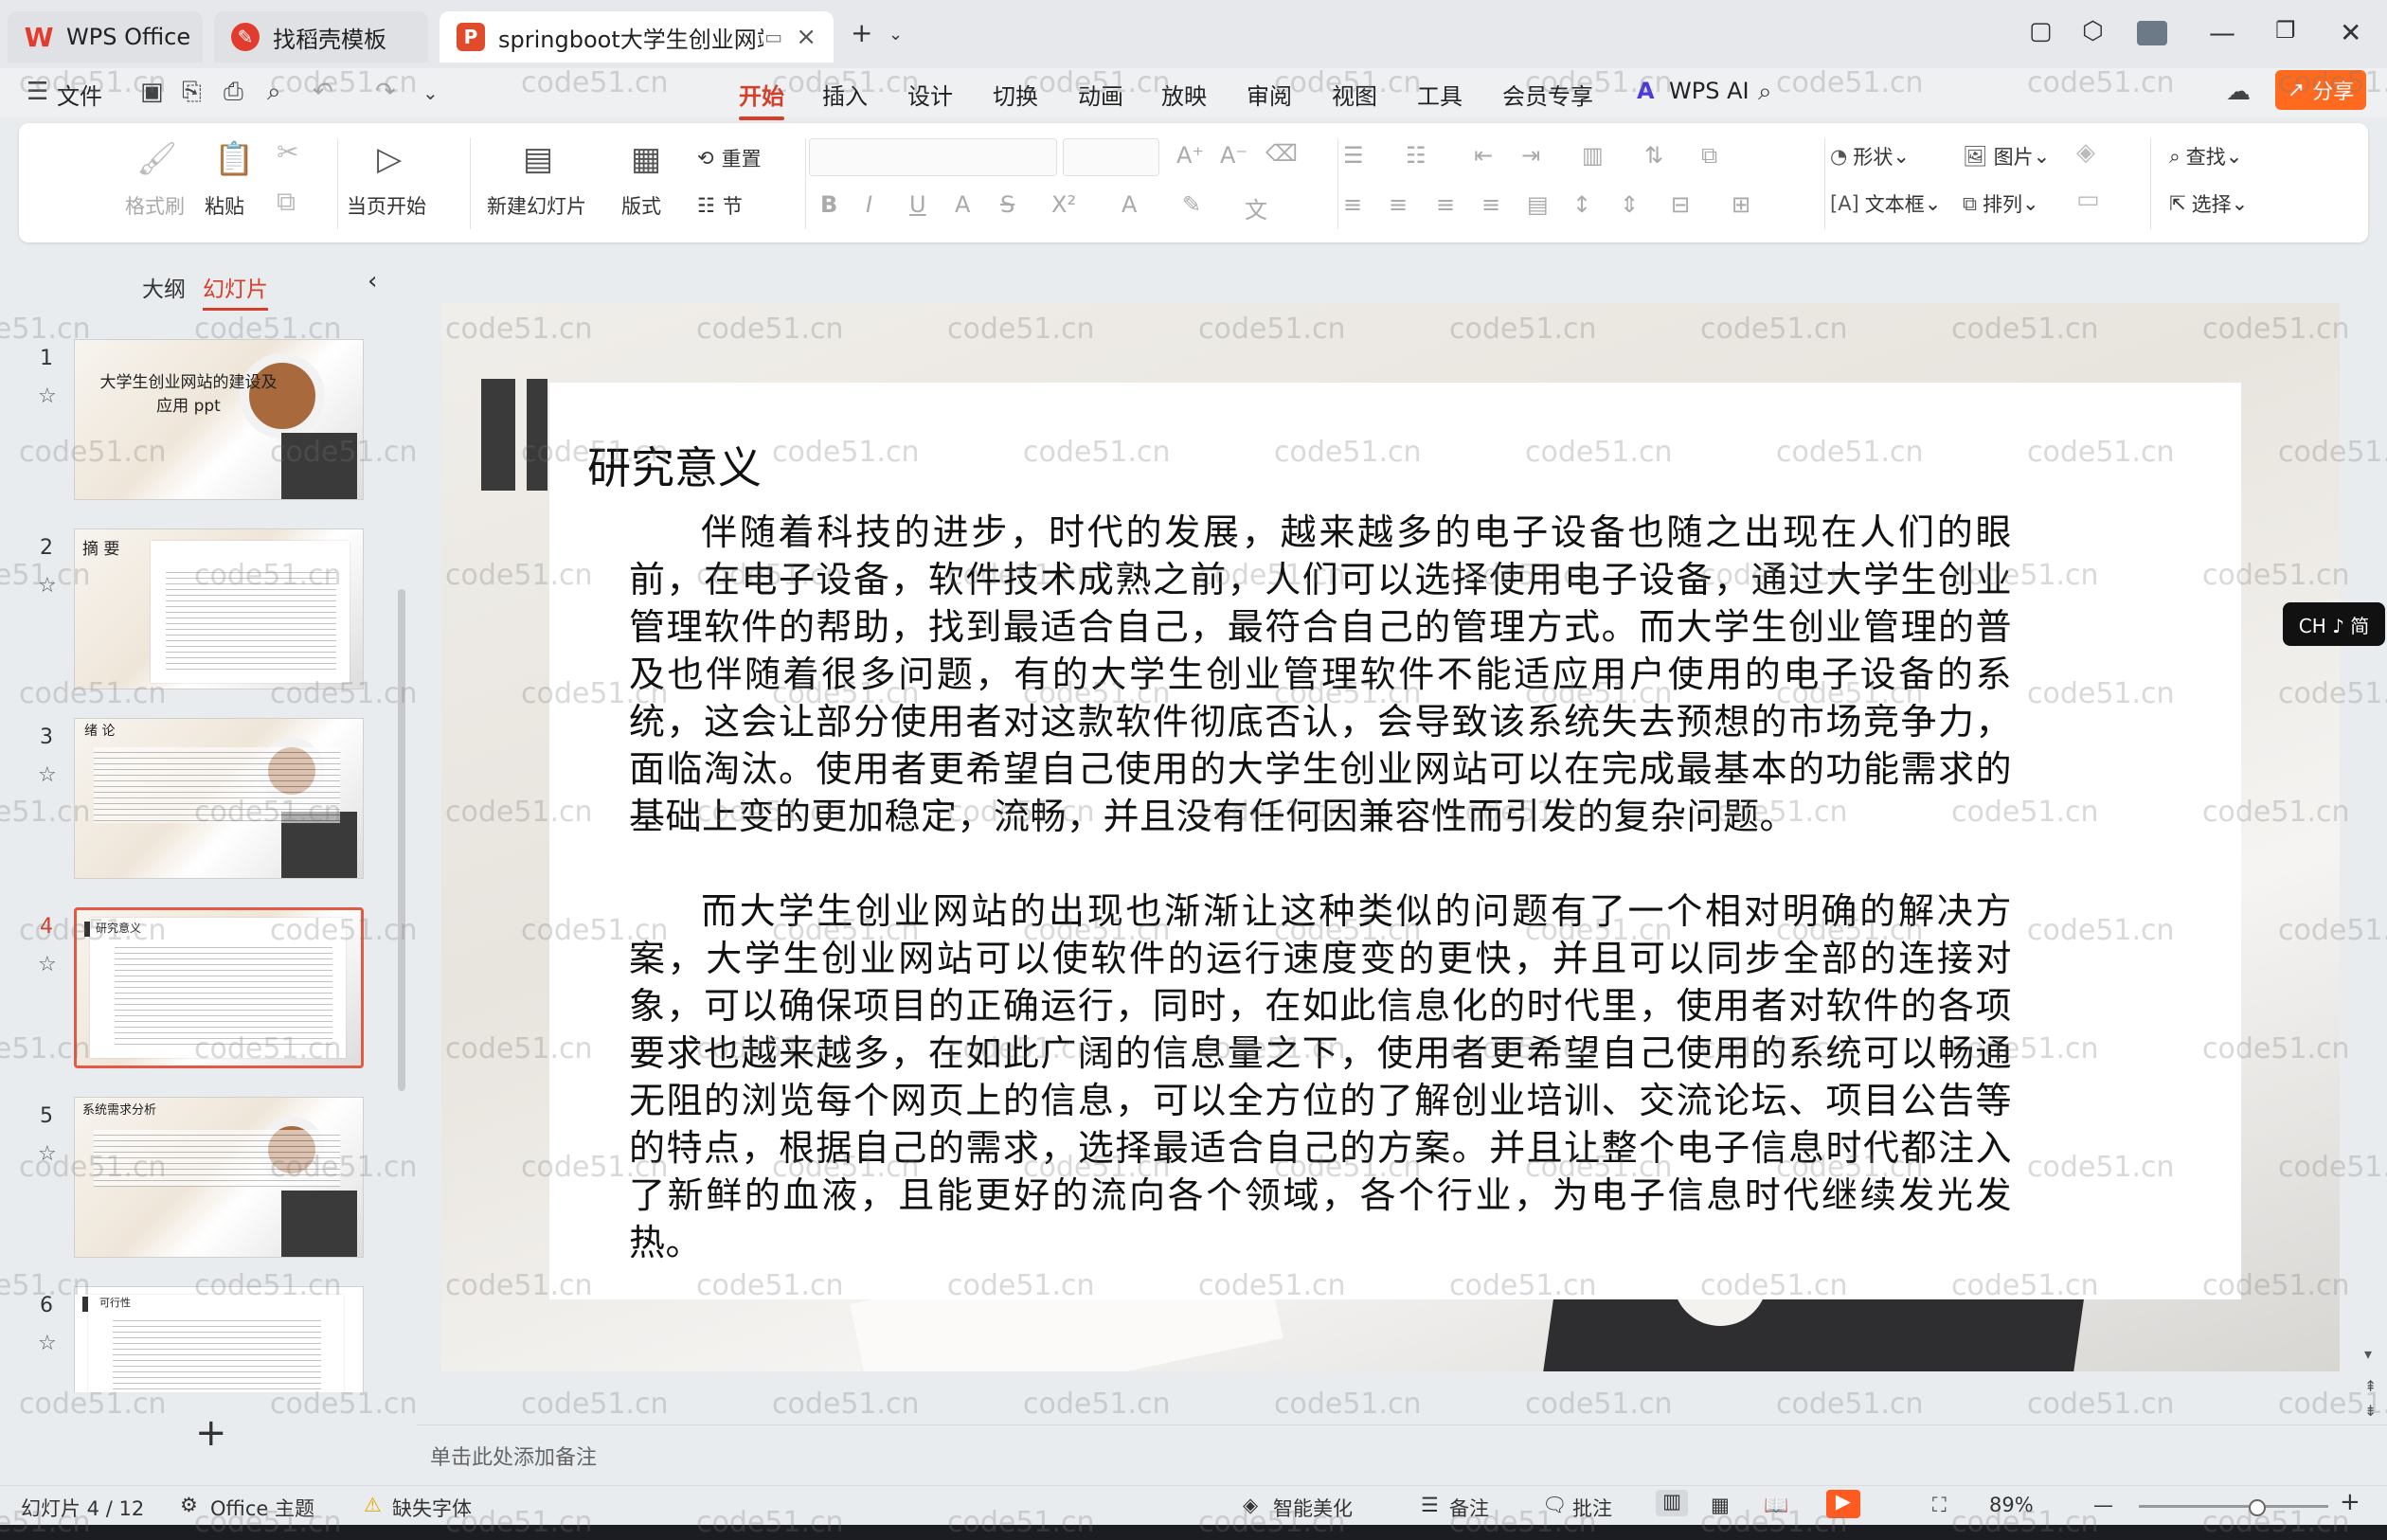 This screenshot has height=1540, width=2387. I want to click on font-size-select, so click(1111, 157).